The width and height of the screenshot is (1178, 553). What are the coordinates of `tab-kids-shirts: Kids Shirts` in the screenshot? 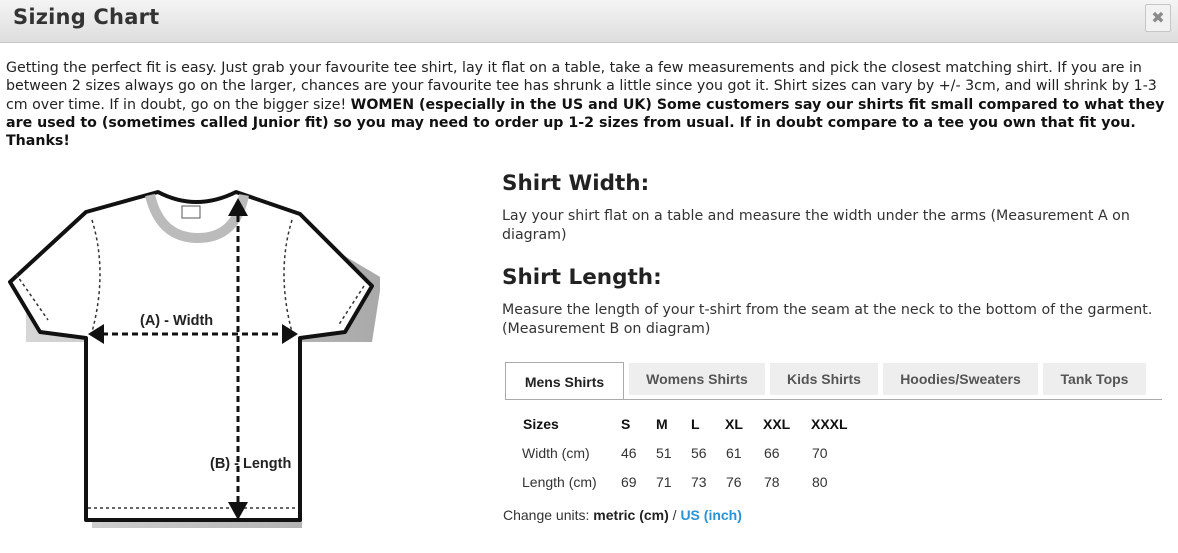 It's located at (824, 379).